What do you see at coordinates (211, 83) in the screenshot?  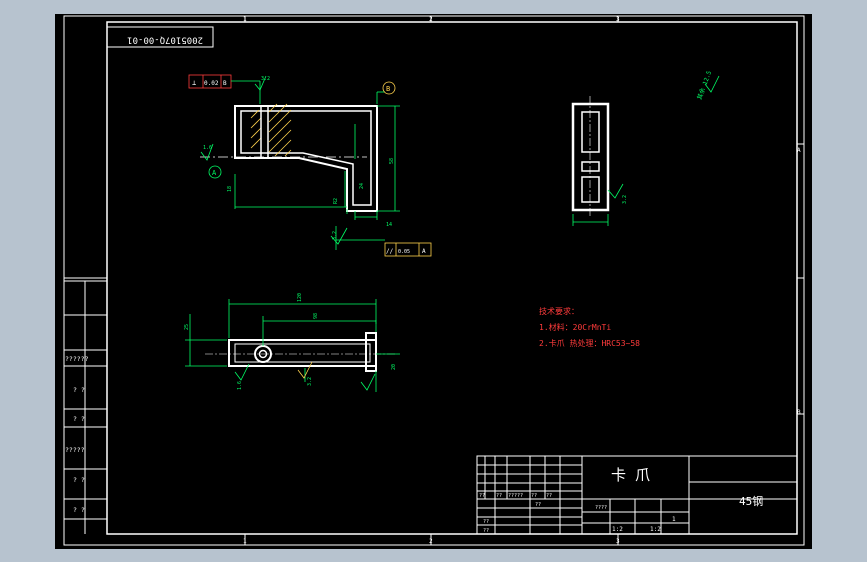 I see `svg-text: 0.02` at bounding box center [211, 83].